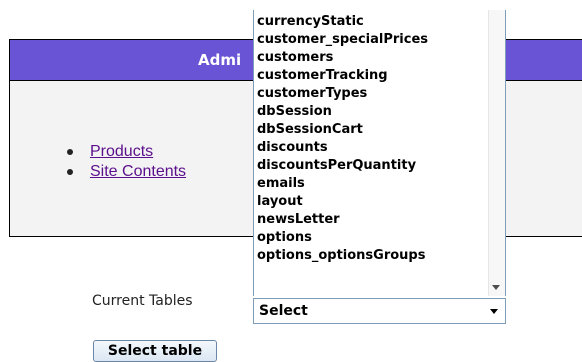  Describe the element at coordinates (342, 76) in the screenshot. I see `dropdown-option: customerTracking` at that location.